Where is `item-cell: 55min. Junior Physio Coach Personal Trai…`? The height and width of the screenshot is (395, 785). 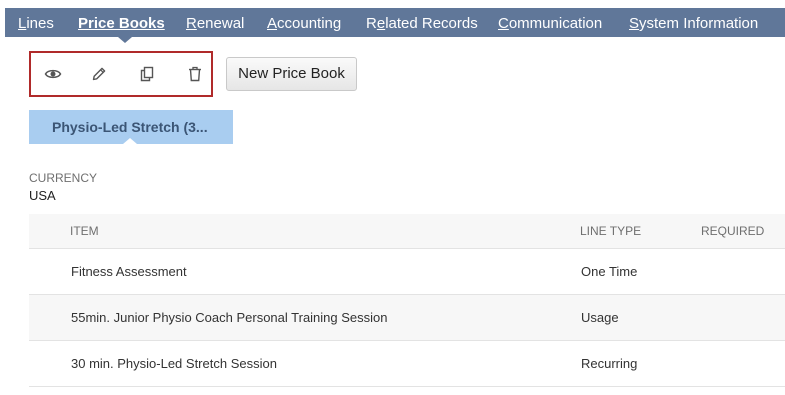
item-cell: 55min. Junior Physio Coach Personal Trai… is located at coordinates (229, 317).